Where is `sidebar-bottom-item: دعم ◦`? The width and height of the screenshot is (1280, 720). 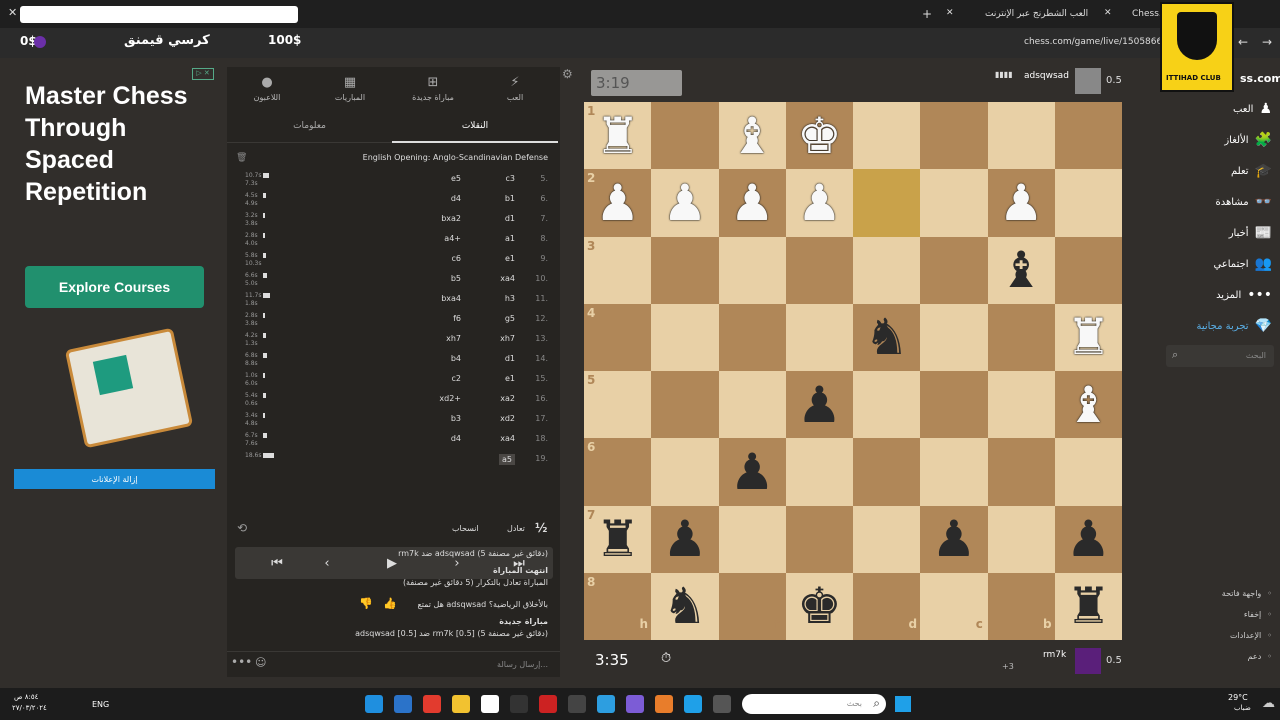 sidebar-bottom-item: دعم ◦ is located at coordinates (1260, 656).